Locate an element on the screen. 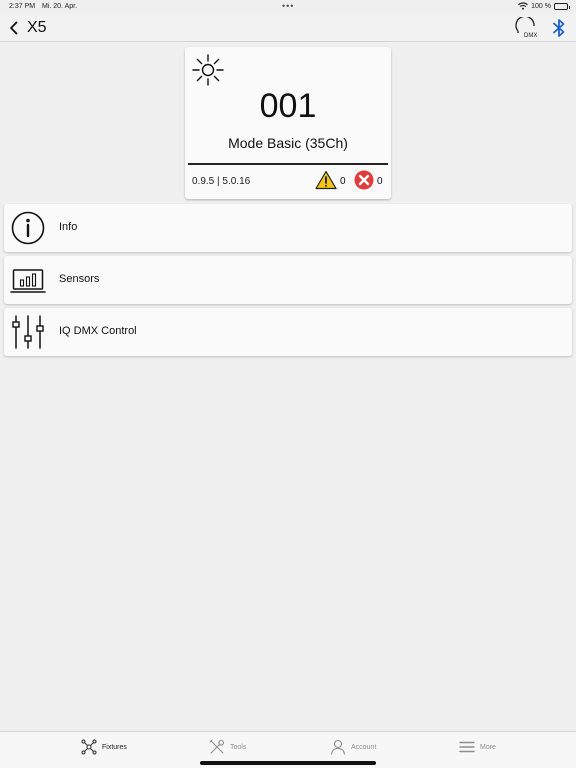 Image resolution: width=576 pixels, height=768 pixels. menu-item-iq-dmx-control: IQ DMX Control is located at coordinates (288, 332).